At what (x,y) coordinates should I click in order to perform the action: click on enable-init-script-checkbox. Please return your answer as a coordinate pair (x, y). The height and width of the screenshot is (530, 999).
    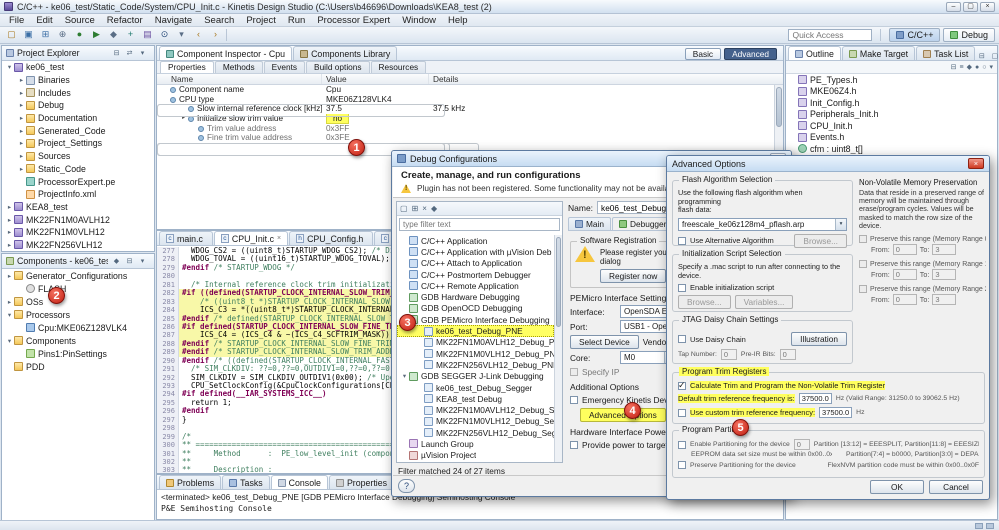
    Looking at the image, I should click on (682, 287).